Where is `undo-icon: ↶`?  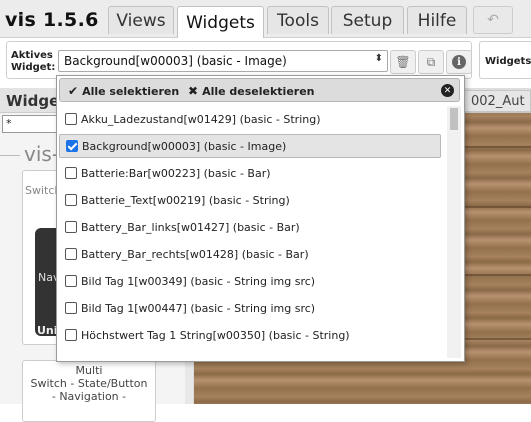
undo-icon: ↶ is located at coordinates (493, 20).